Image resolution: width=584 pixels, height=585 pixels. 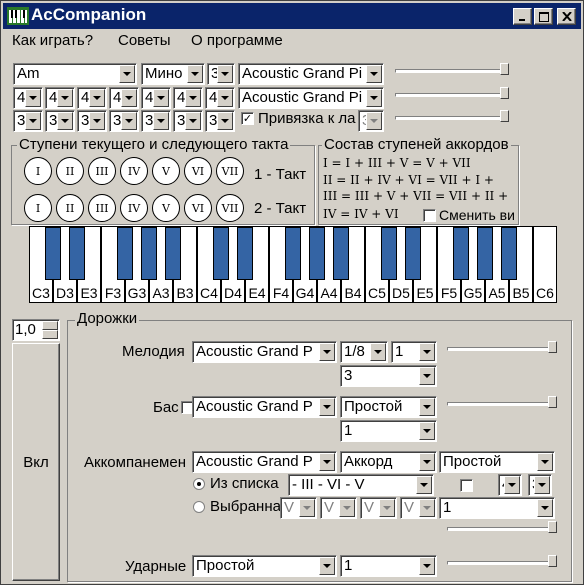 I want to click on menu-tips: Советы, so click(x=144, y=40).